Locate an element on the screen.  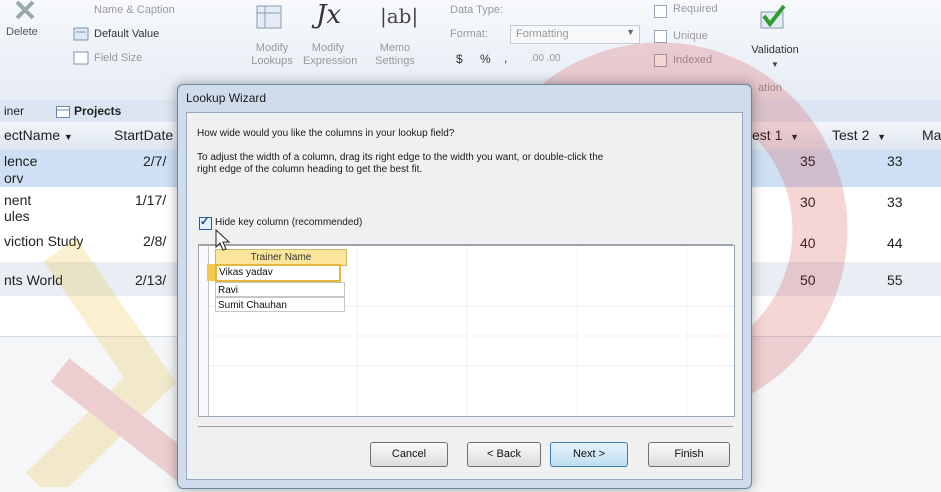
test1-cell: 50 is located at coordinates (808, 280).